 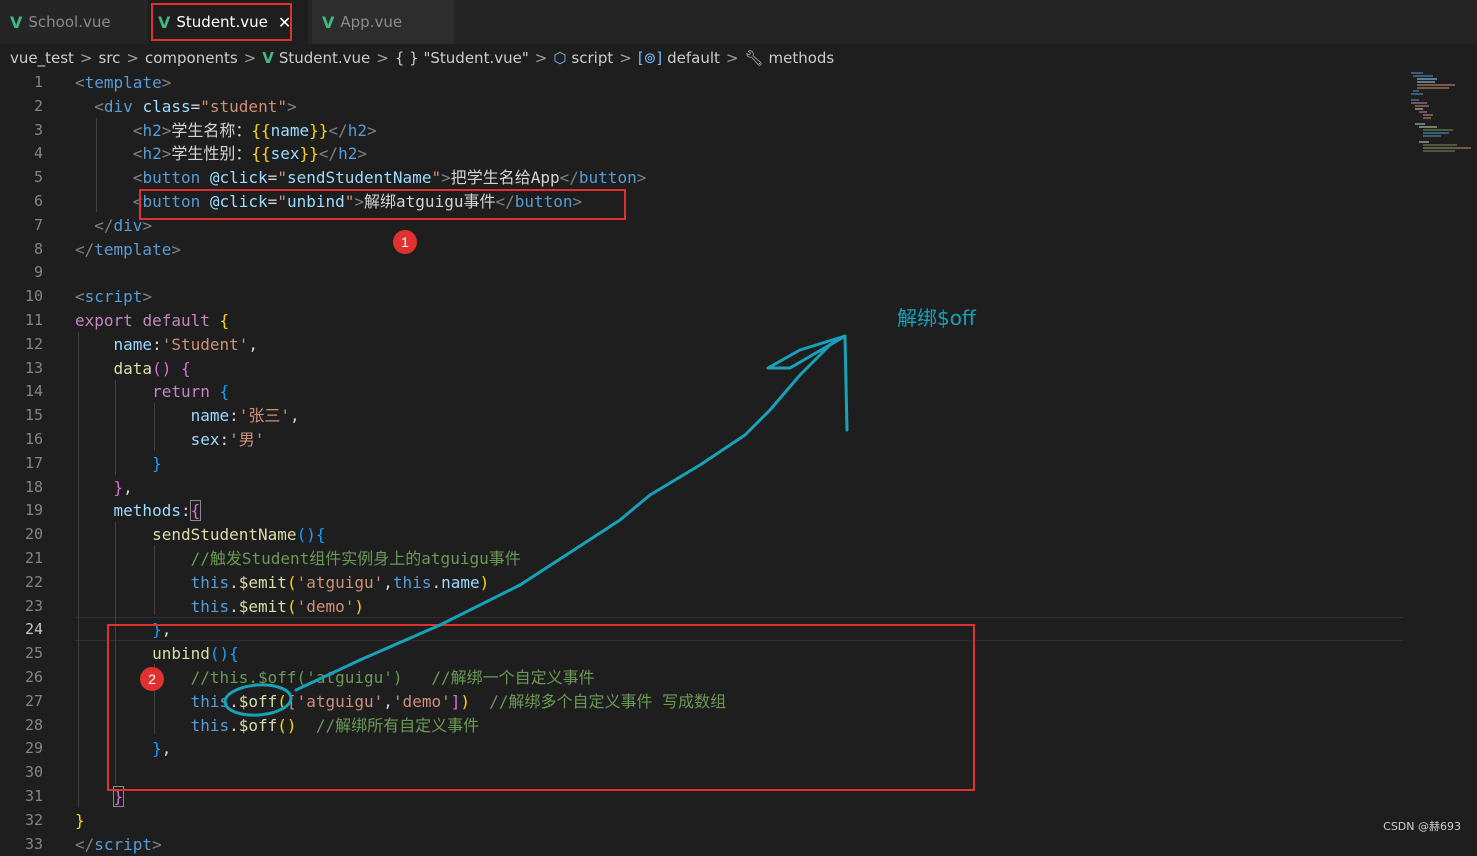 What do you see at coordinates (118, 844) in the screenshot?
I see `code-line: </script>` at bounding box center [118, 844].